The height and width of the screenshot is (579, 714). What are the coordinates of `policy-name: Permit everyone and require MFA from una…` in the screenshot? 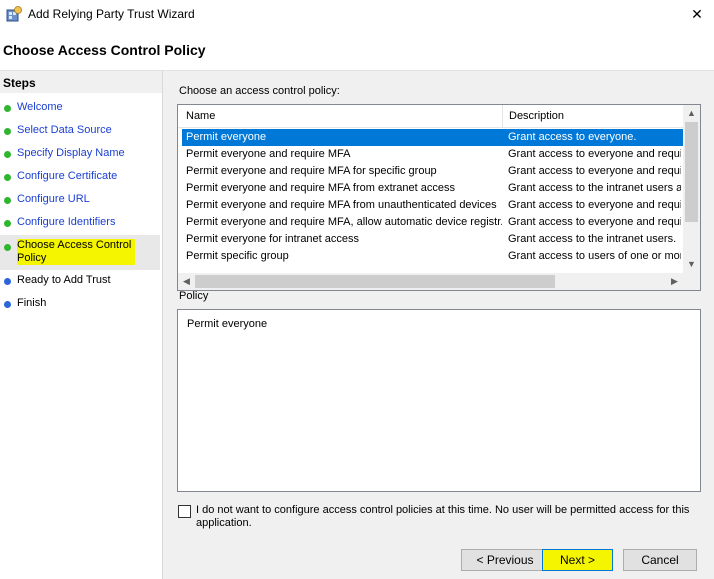 It's located at (341, 205).